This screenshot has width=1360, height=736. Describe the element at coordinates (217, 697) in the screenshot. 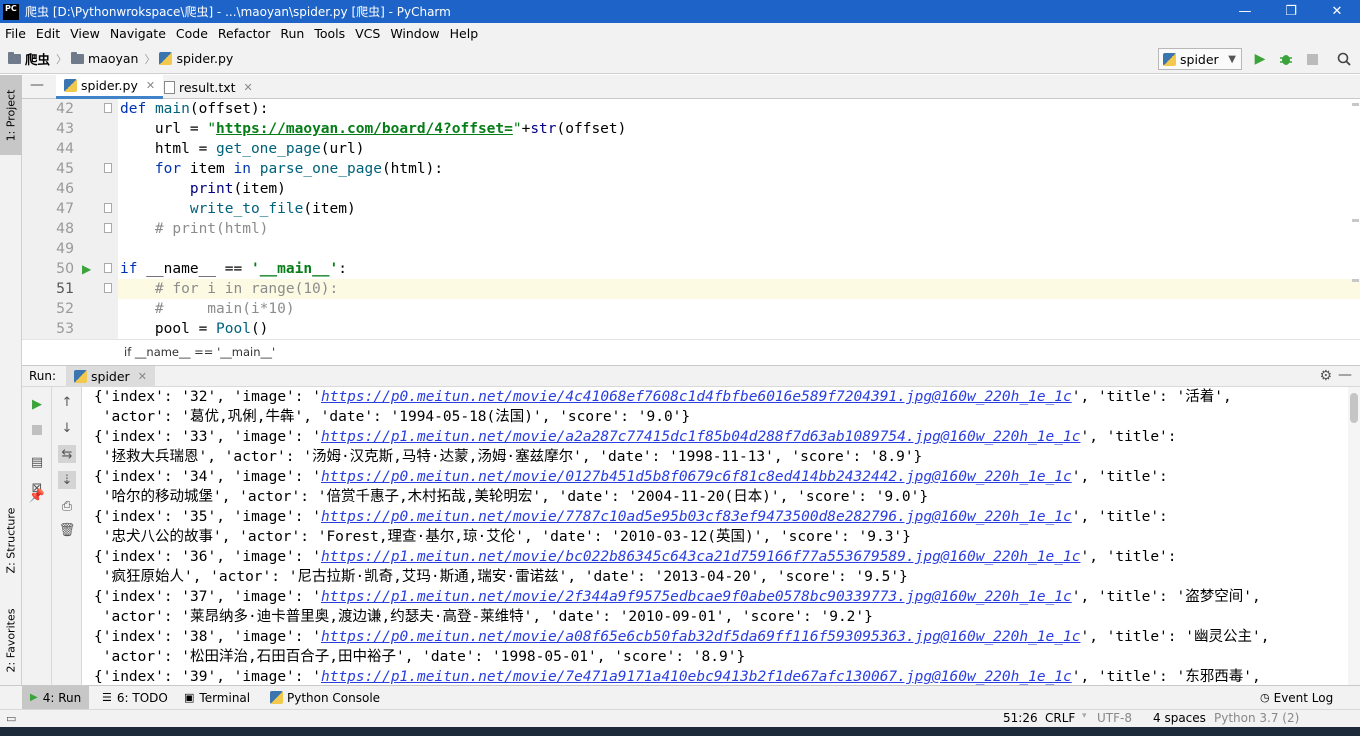

I see `bottom-tab-terminal: ▣ Terminal` at that location.